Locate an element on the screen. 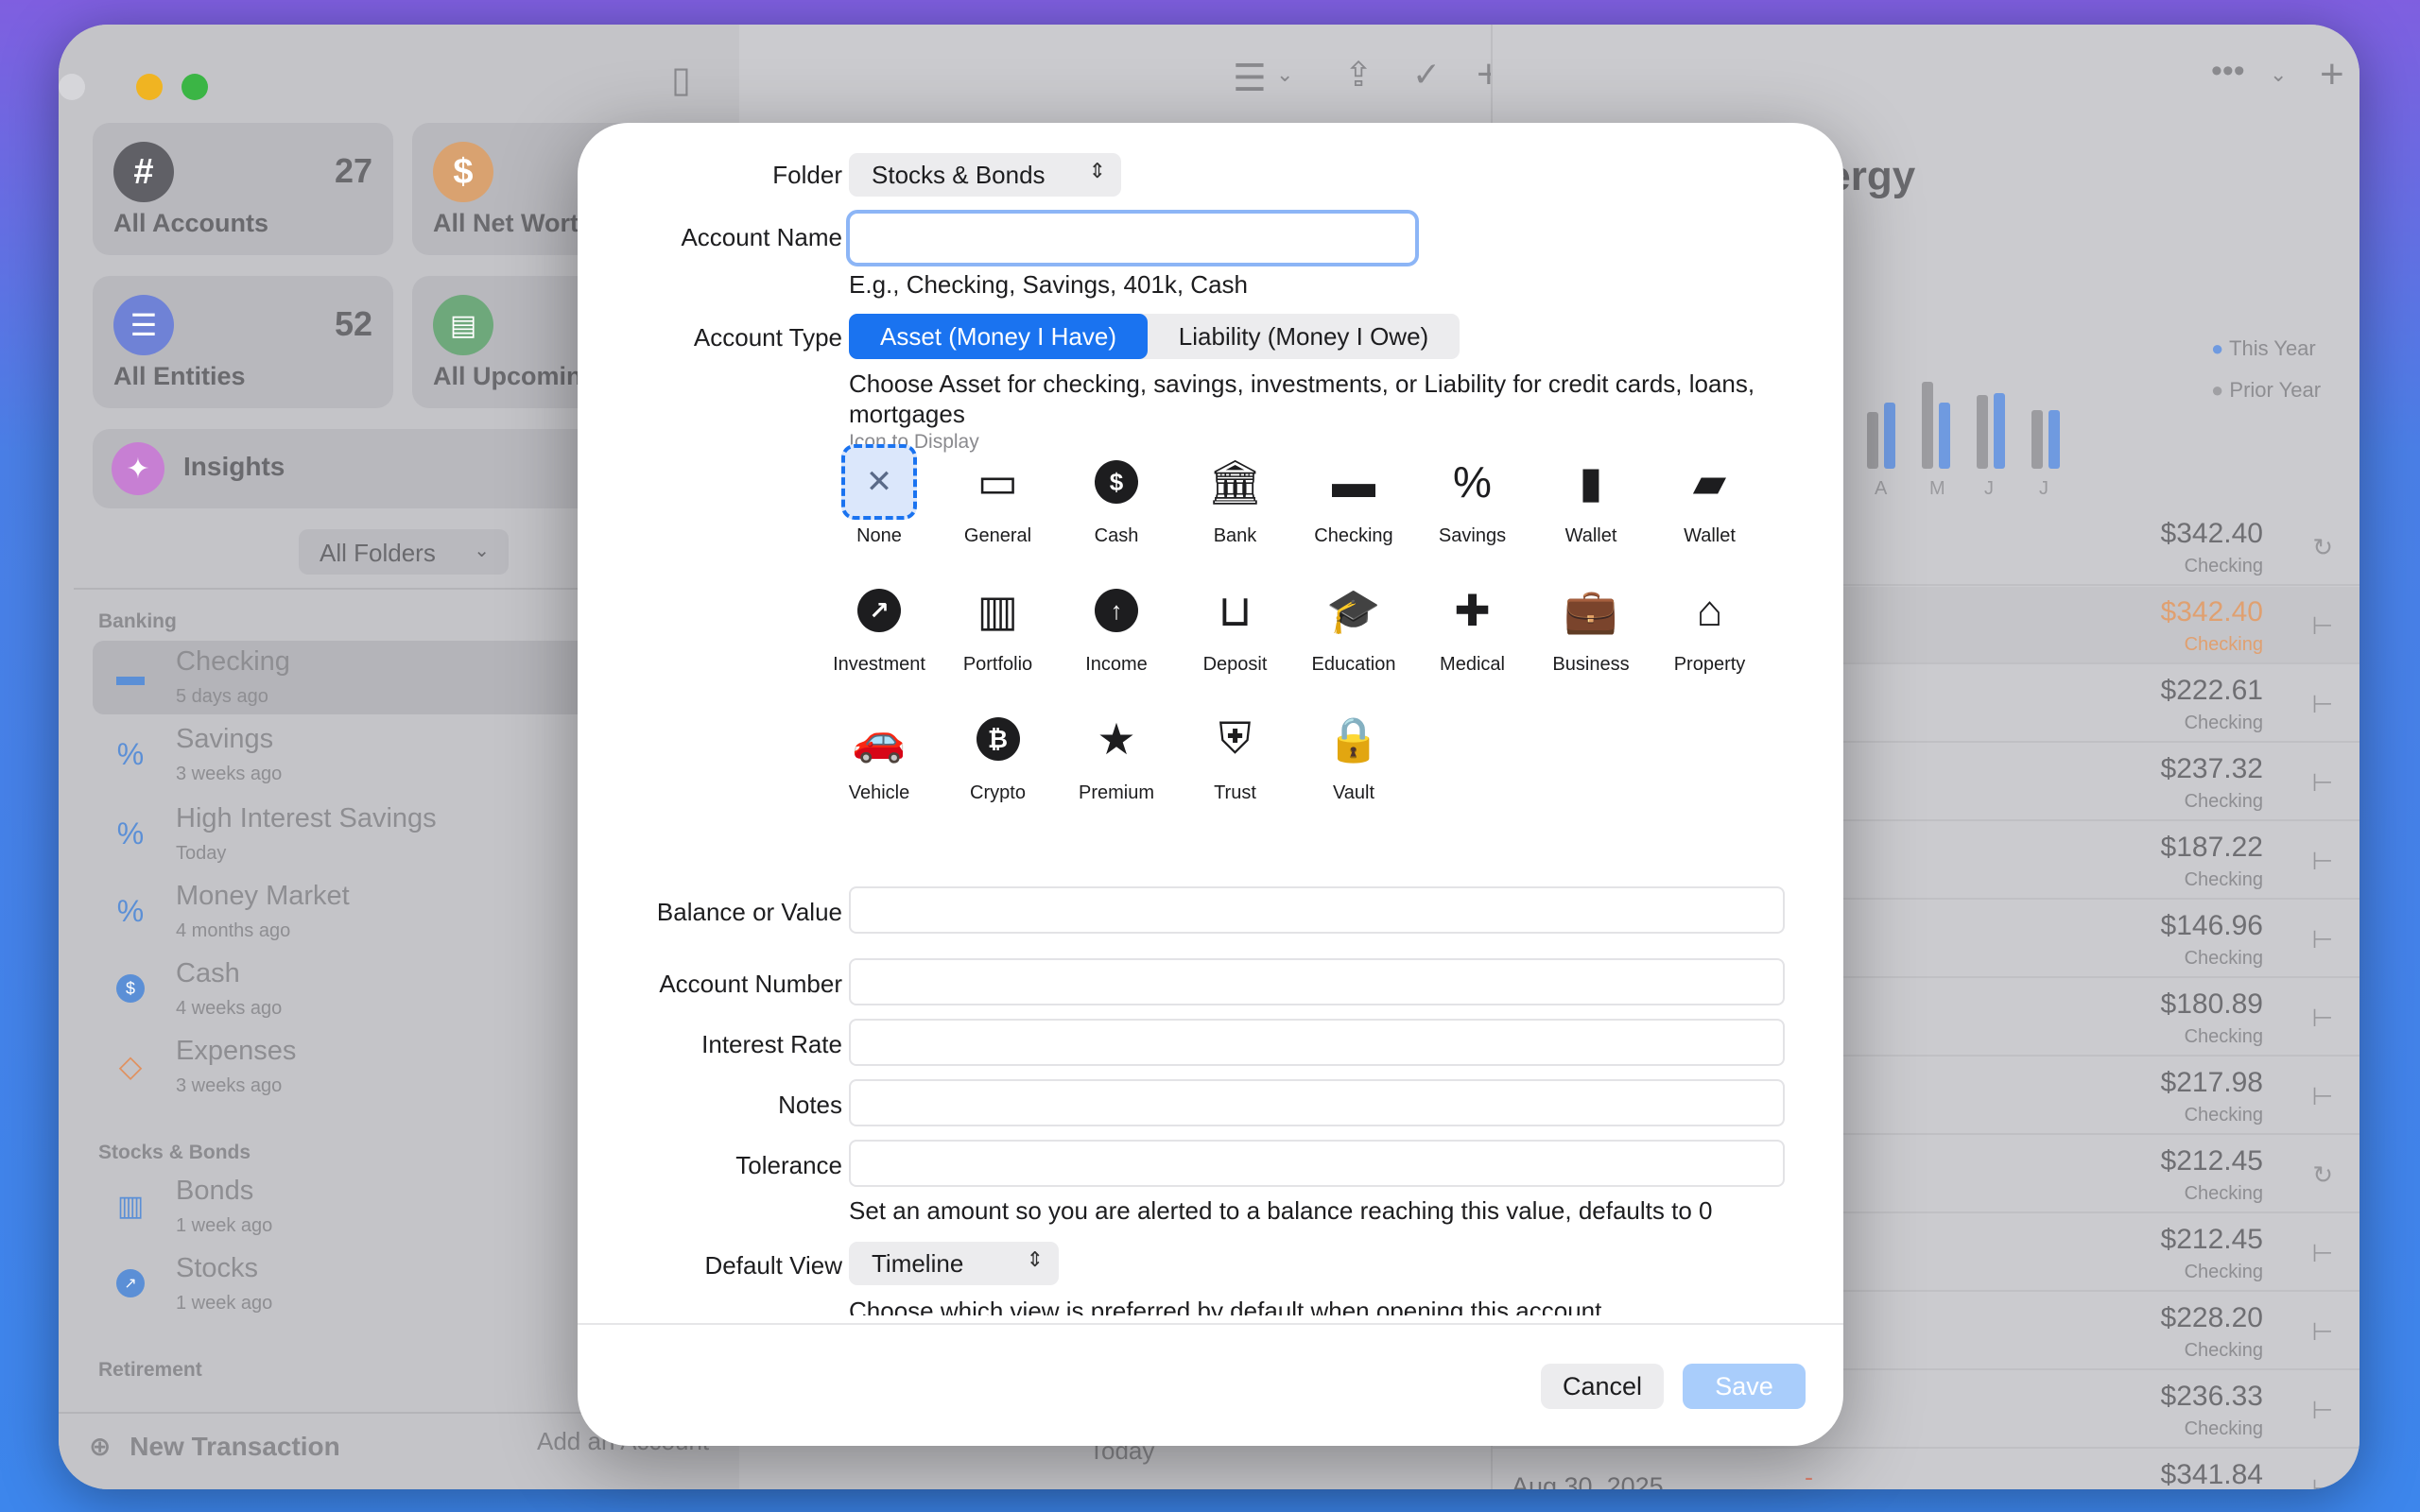  wallet-icon: ▰ is located at coordinates (1709, 482).